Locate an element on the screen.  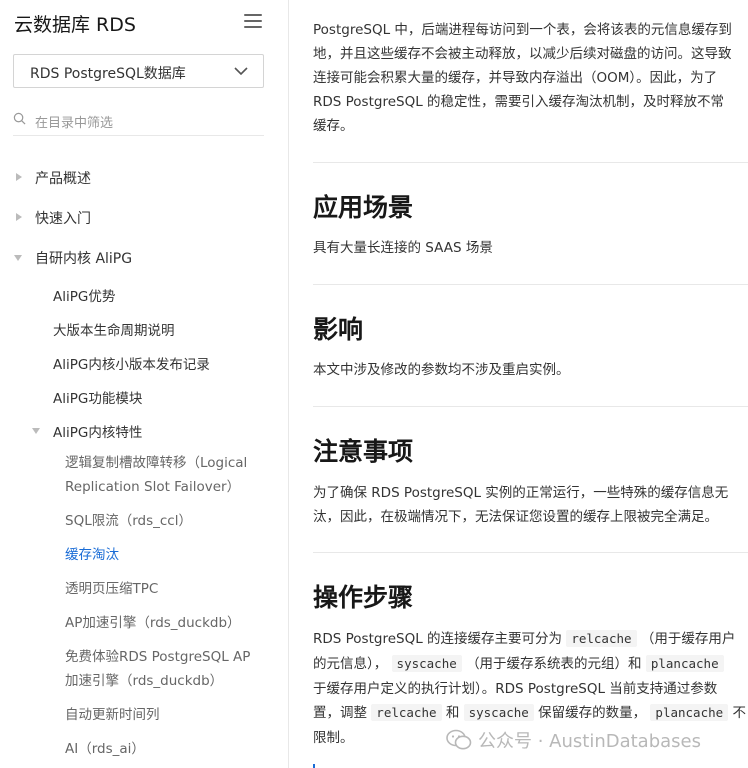
search-icon is located at coordinates (19, 118).